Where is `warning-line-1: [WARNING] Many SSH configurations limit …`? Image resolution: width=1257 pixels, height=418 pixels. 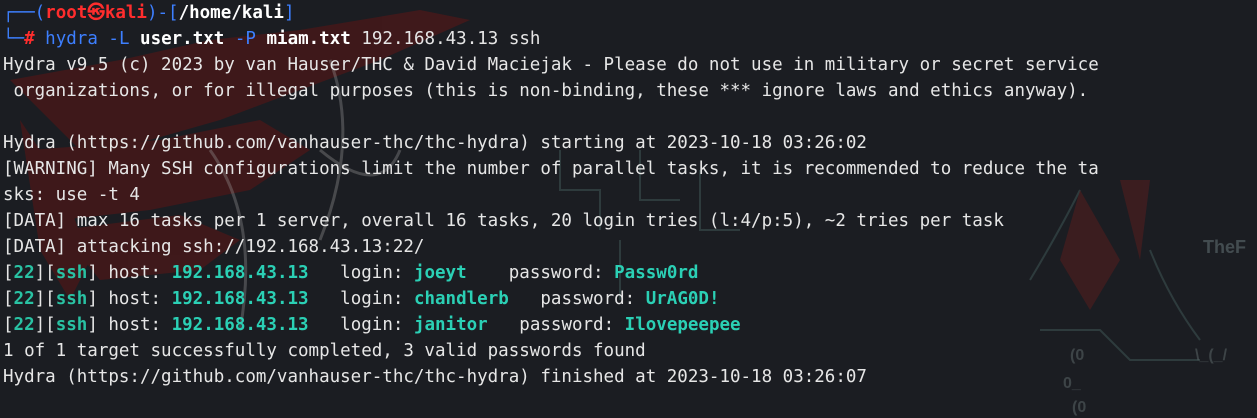 warning-line-1: [WARNING] Many SSH configurations limit … is located at coordinates (551, 169).